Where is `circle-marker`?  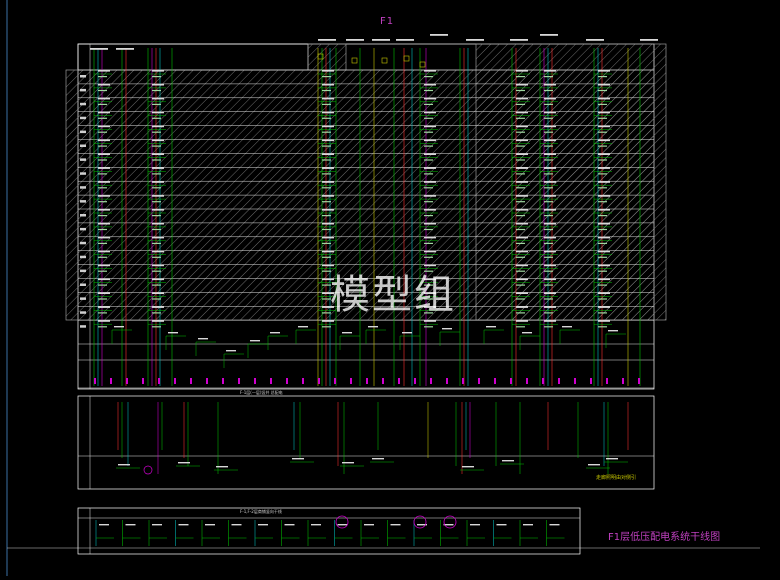
circle-marker is located at coordinates (148, 470).